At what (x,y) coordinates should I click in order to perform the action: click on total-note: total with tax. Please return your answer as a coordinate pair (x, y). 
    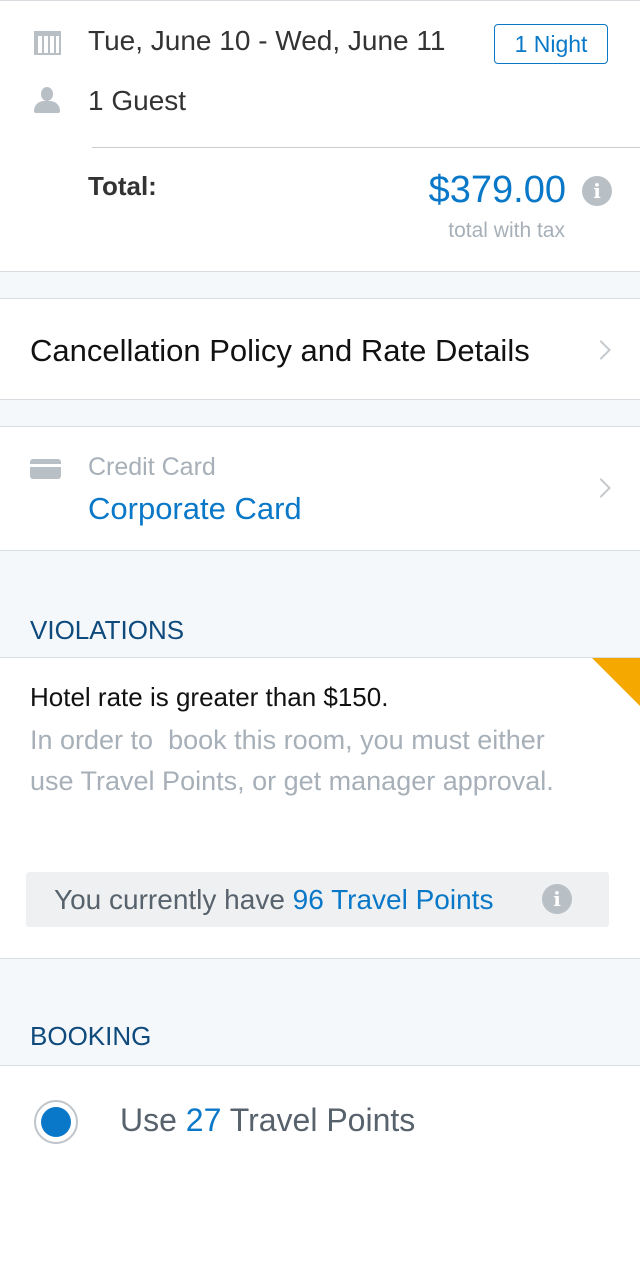
    Looking at the image, I should click on (506, 230).